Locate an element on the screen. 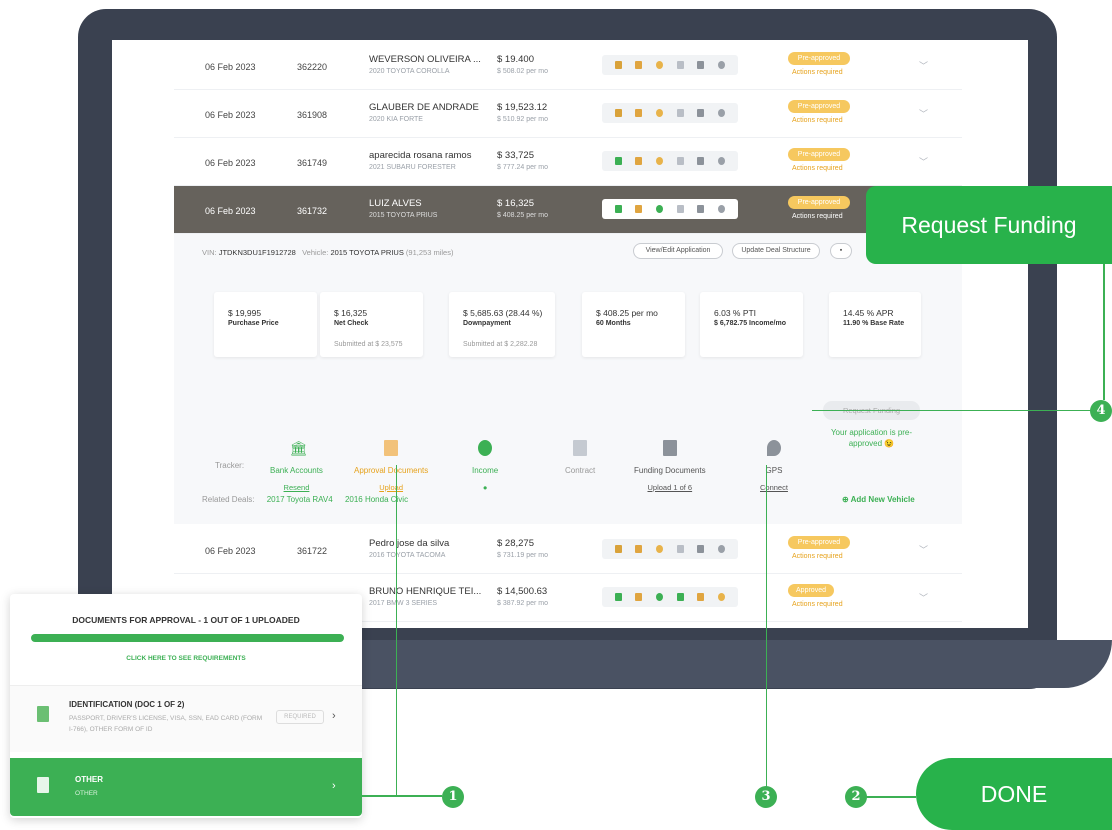 The height and width of the screenshot is (830, 1112). stat-card-net-check: $ 16,325 Net Check Submitted at $ 23,575 is located at coordinates (371, 324).